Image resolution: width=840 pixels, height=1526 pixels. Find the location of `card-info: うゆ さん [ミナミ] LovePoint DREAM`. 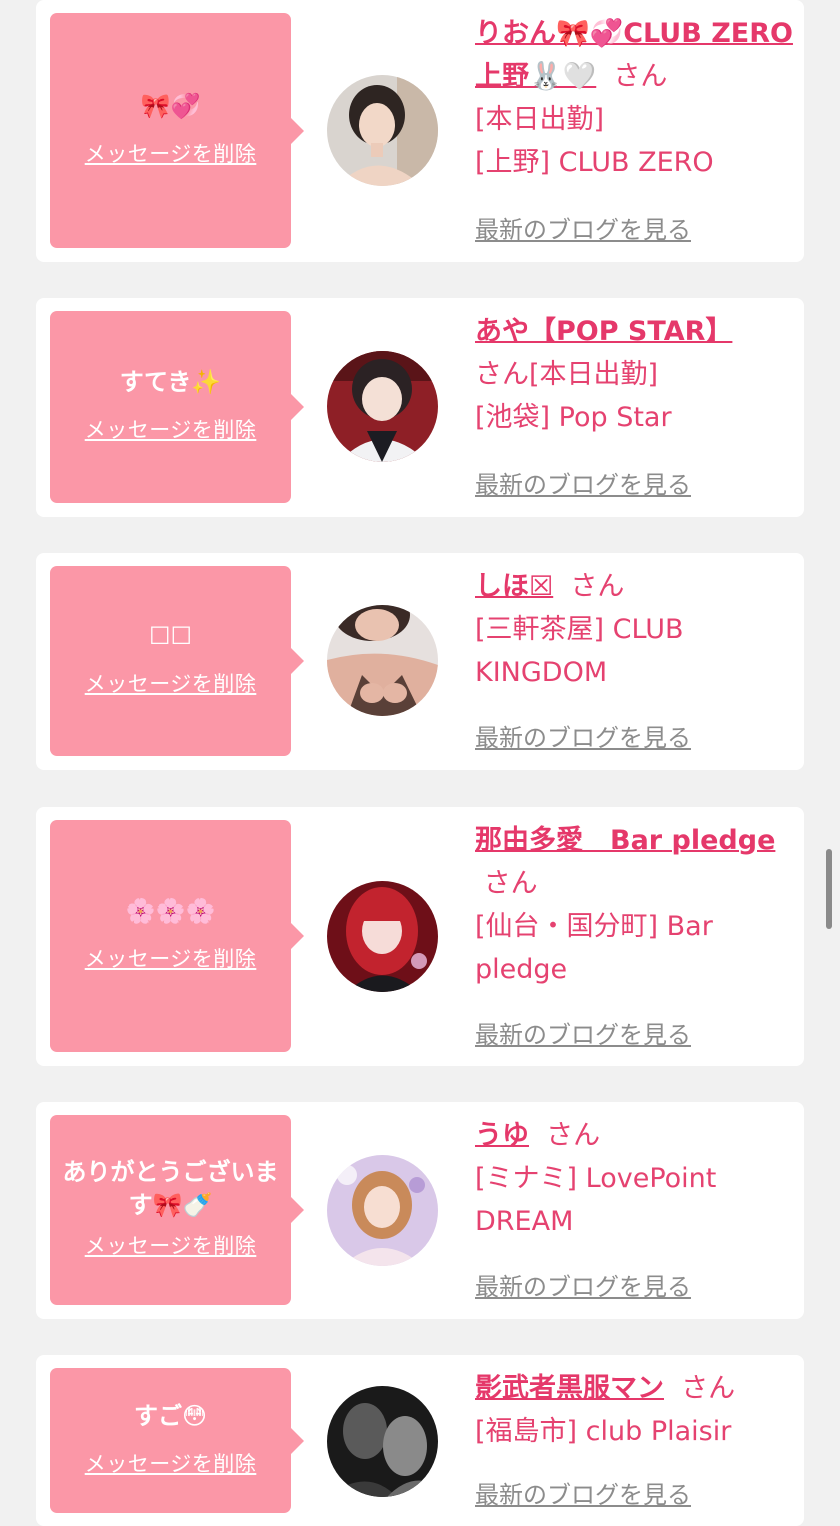

card-info: うゆ さん [ミナミ] LovePoint DREAM is located at coordinates (636, 1178).